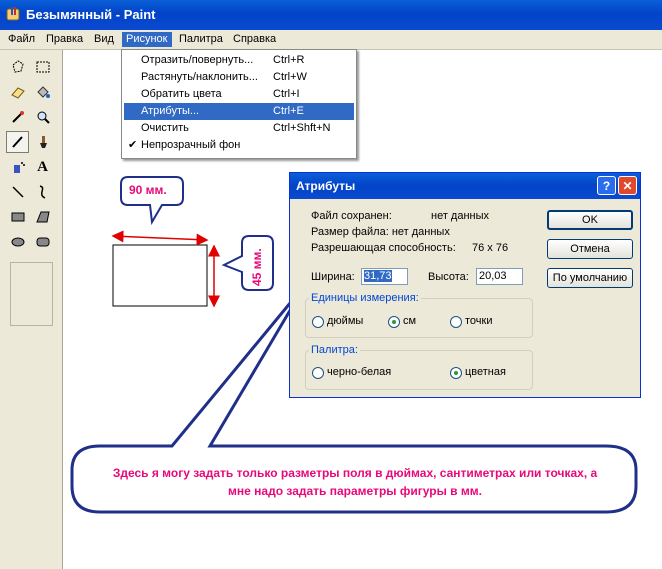 This screenshot has width=662, height=569. What do you see at coordinates (239, 145) in the screenshot?
I see `menu-item-opaque-background: ✔ Непрозрачный фон` at bounding box center [239, 145].